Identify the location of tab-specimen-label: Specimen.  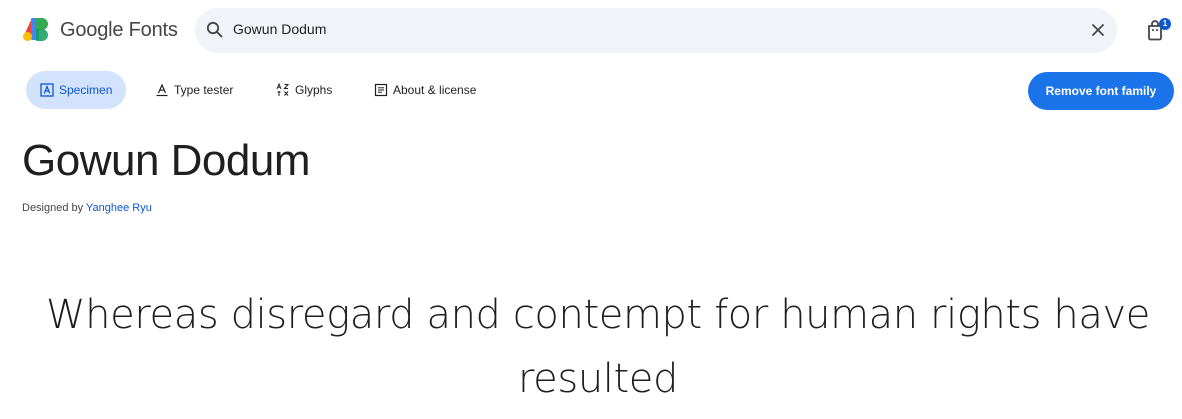
(86, 90).